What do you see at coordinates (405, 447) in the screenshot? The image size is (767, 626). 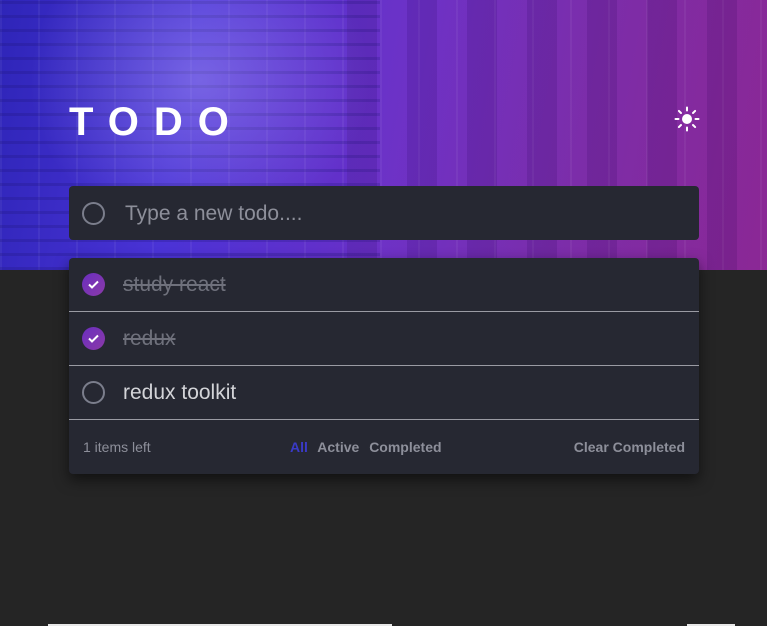 I see `filter-completed: Completed` at bounding box center [405, 447].